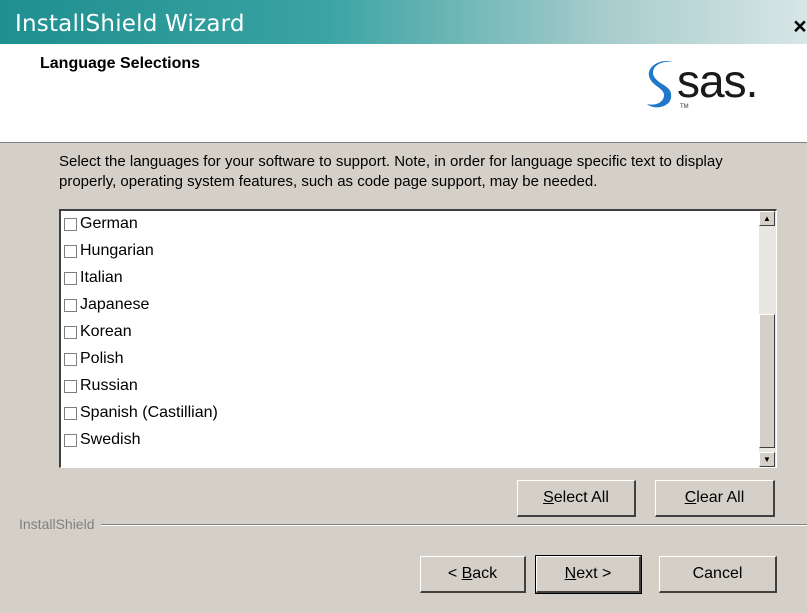 Image resolution: width=807 pixels, height=613 pixels. Describe the element at coordinates (115, 304) in the screenshot. I see `language-label: Japanese` at that location.